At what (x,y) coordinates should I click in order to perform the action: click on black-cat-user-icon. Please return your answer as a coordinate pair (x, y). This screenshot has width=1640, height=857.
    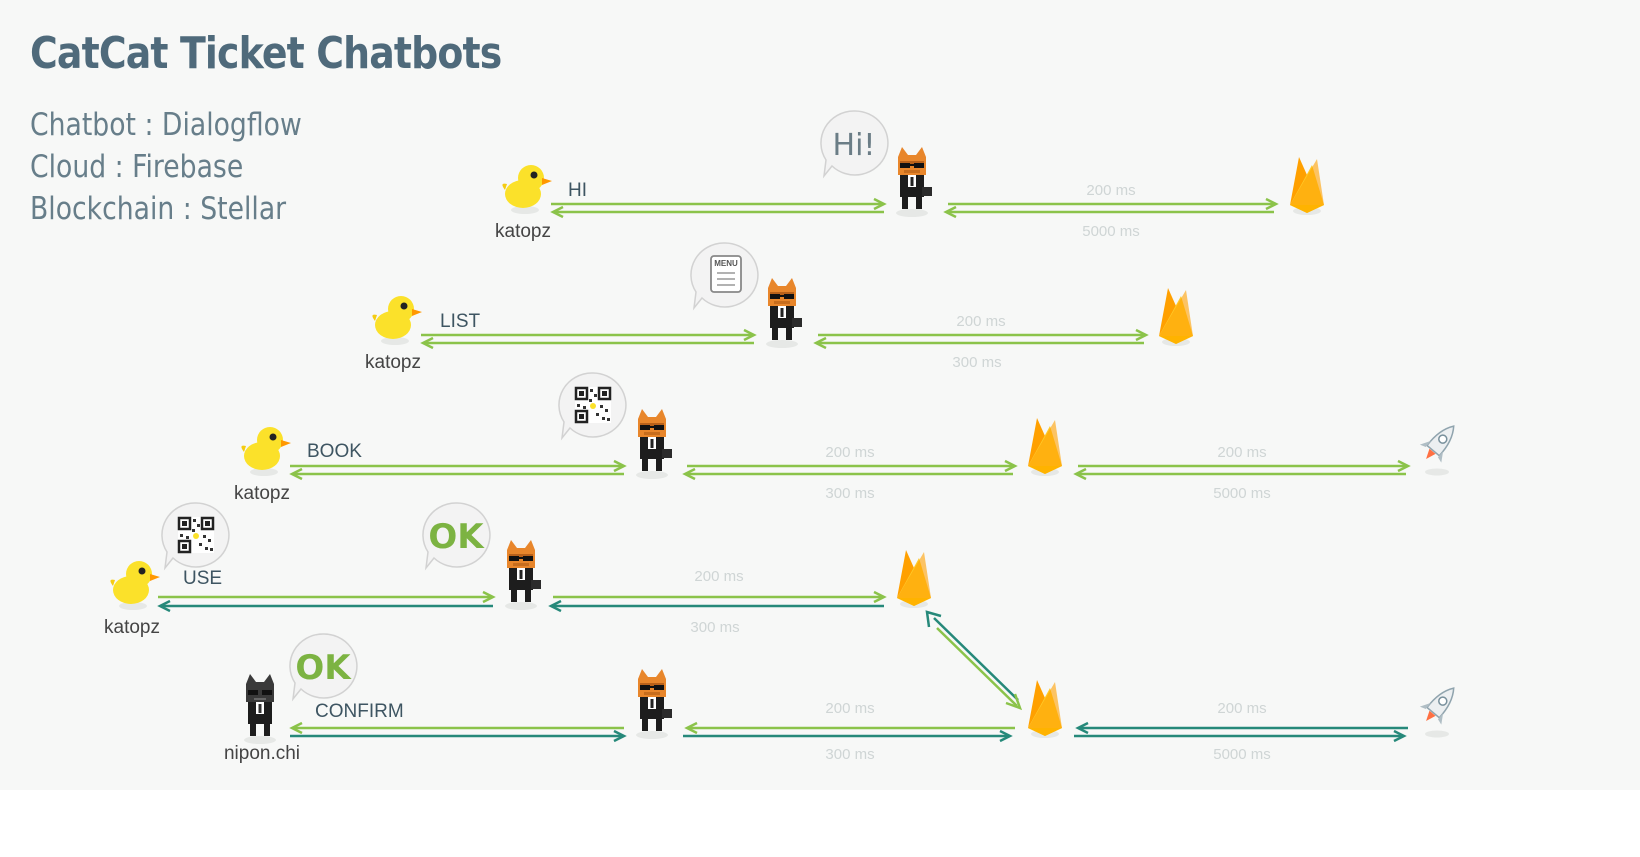
    Looking at the image, I should click on (260, 709).